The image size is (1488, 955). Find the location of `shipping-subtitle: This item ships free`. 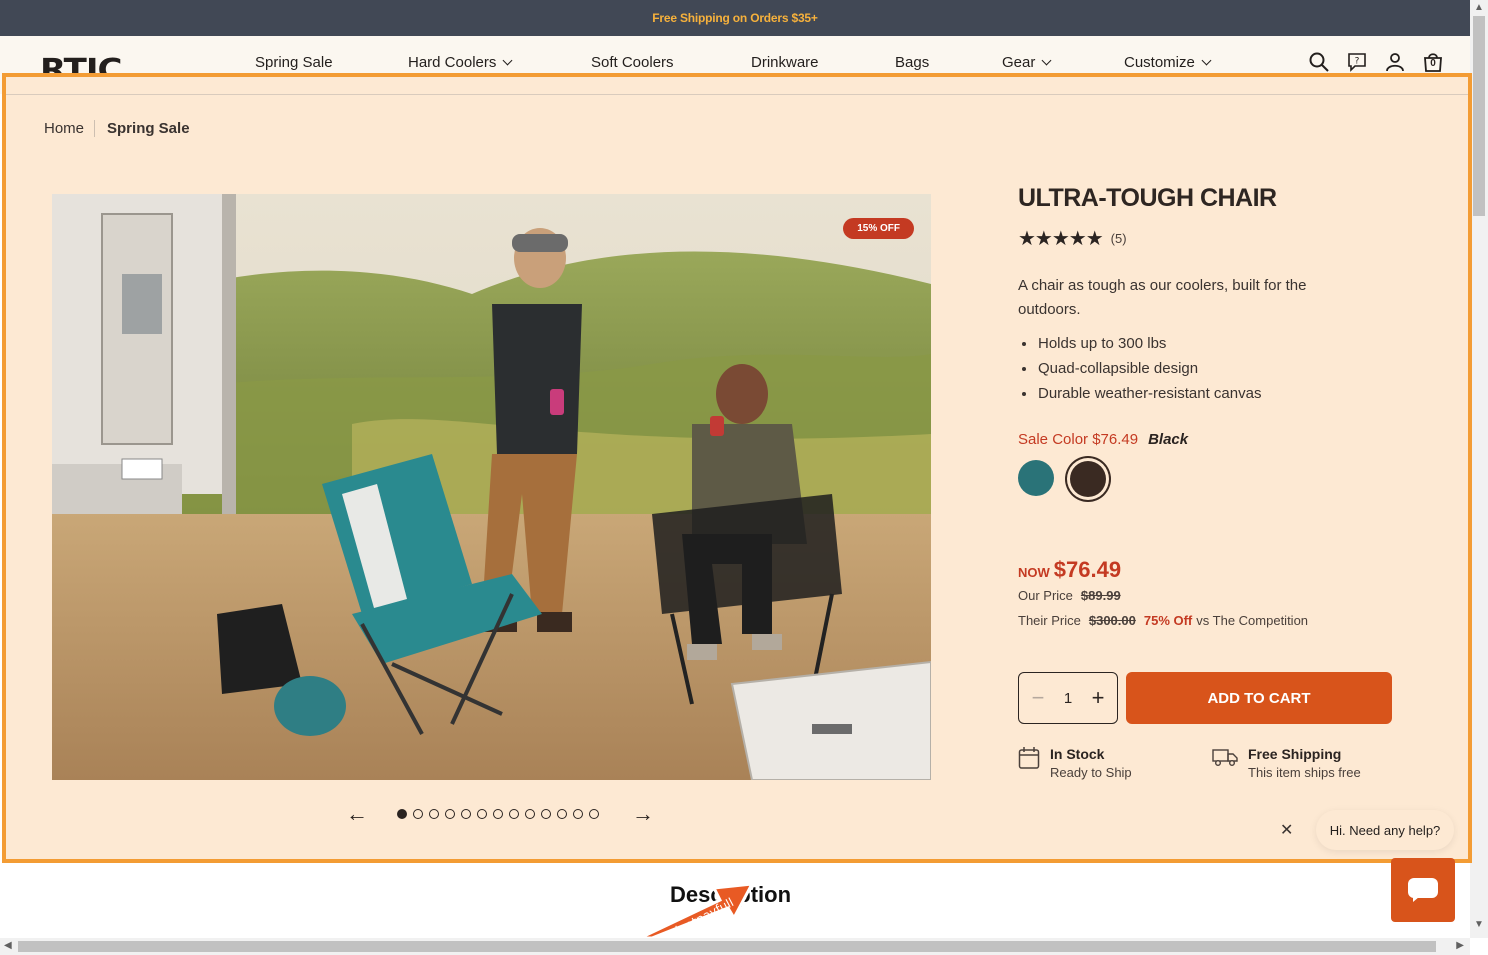

shipping-subtitle: This item ships free is located at coordinates (1304, 772).